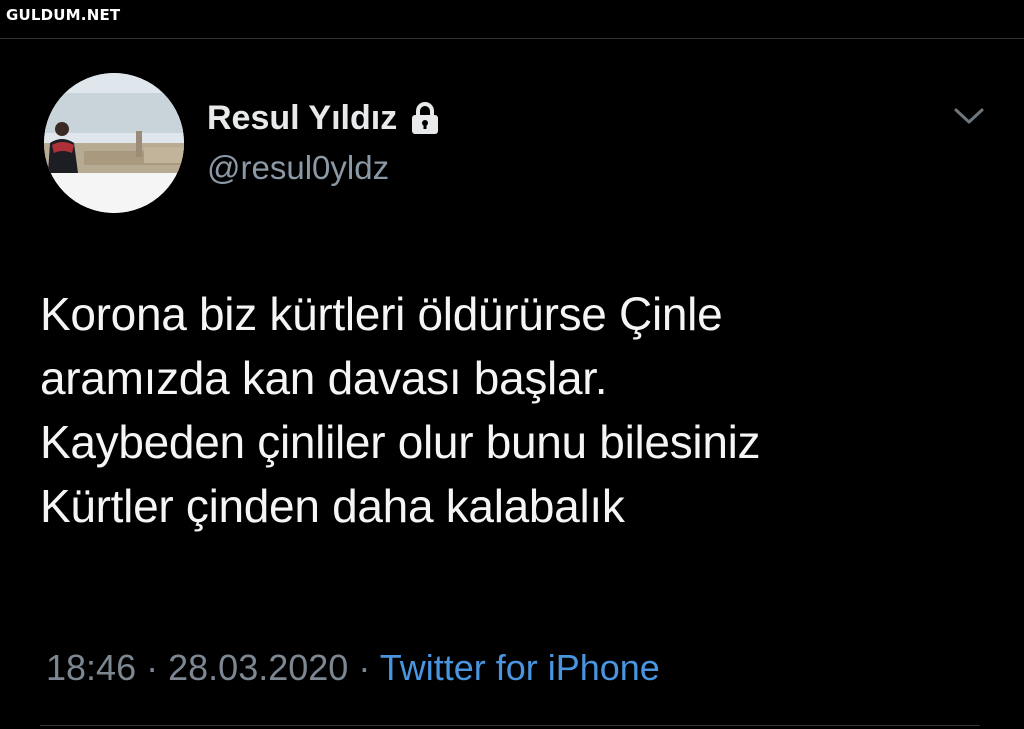 The image size is (1024, 729). I want to click on author-name-row: Resul Yıldız, so click(324, 118).